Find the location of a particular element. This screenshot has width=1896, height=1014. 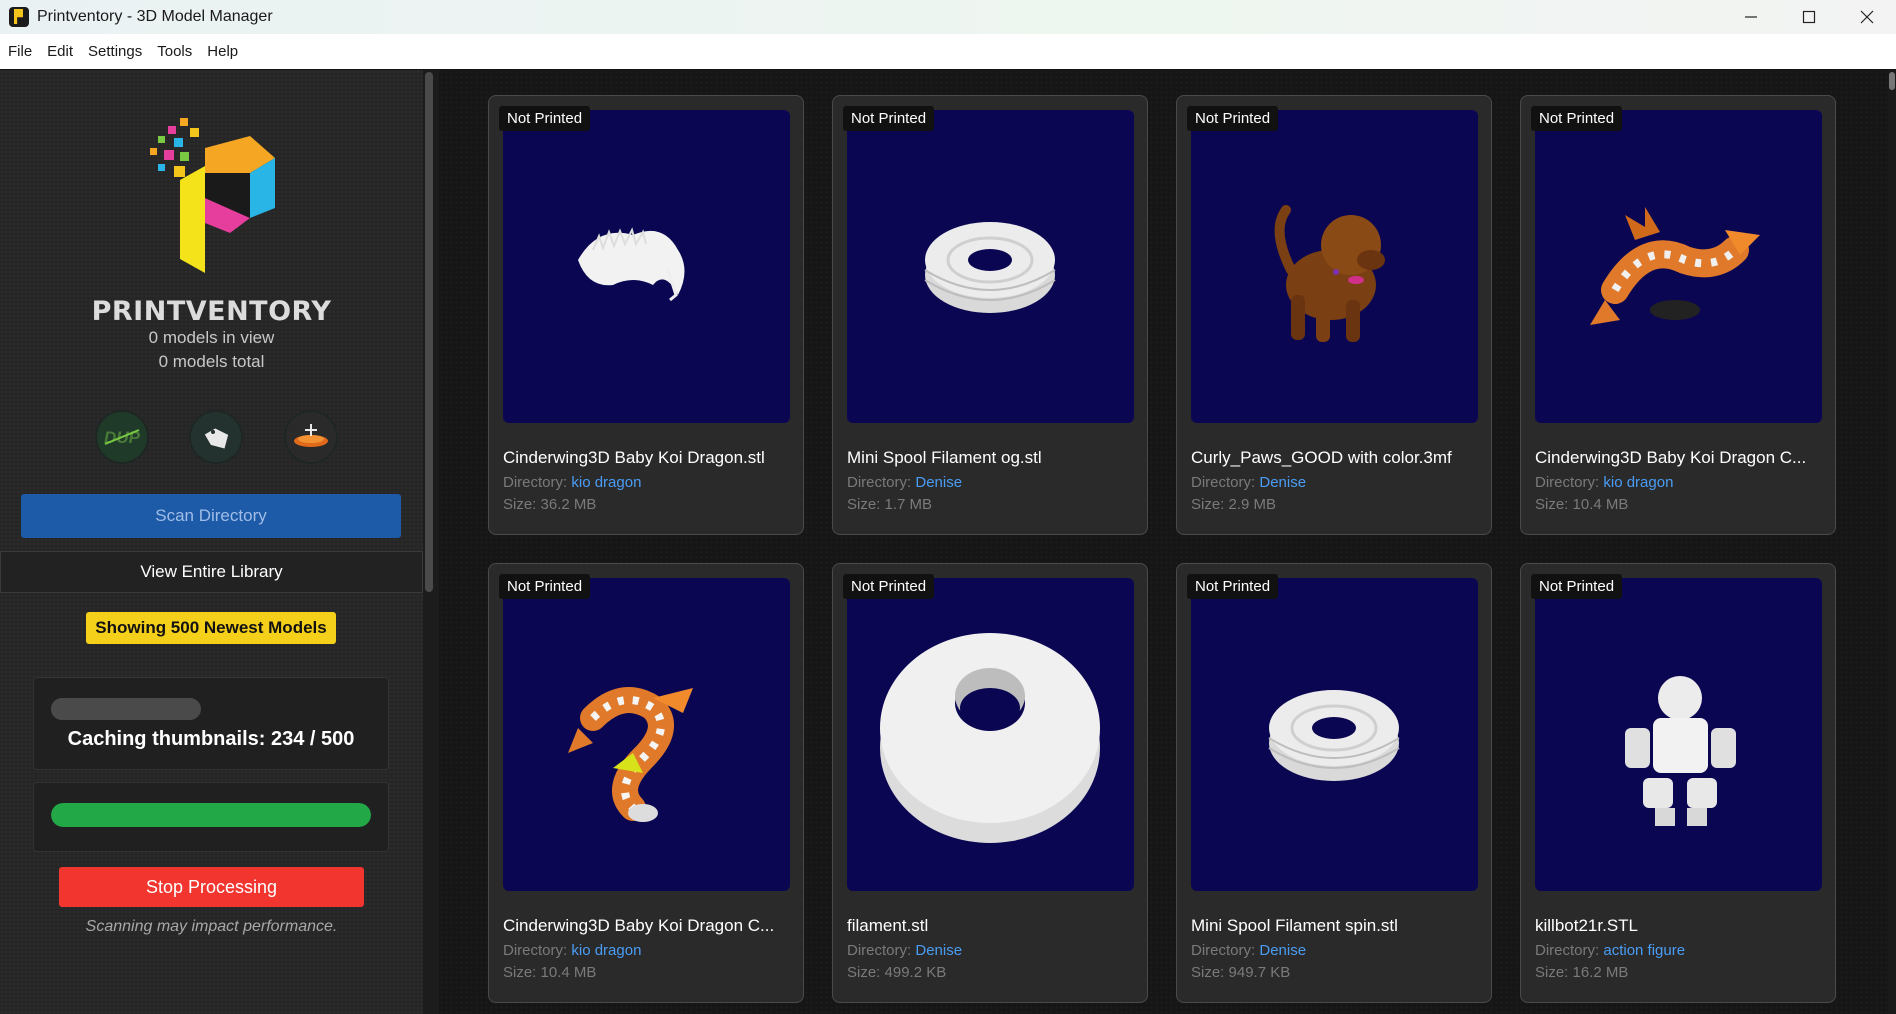

close-button is located at coordinates (1867, 17).